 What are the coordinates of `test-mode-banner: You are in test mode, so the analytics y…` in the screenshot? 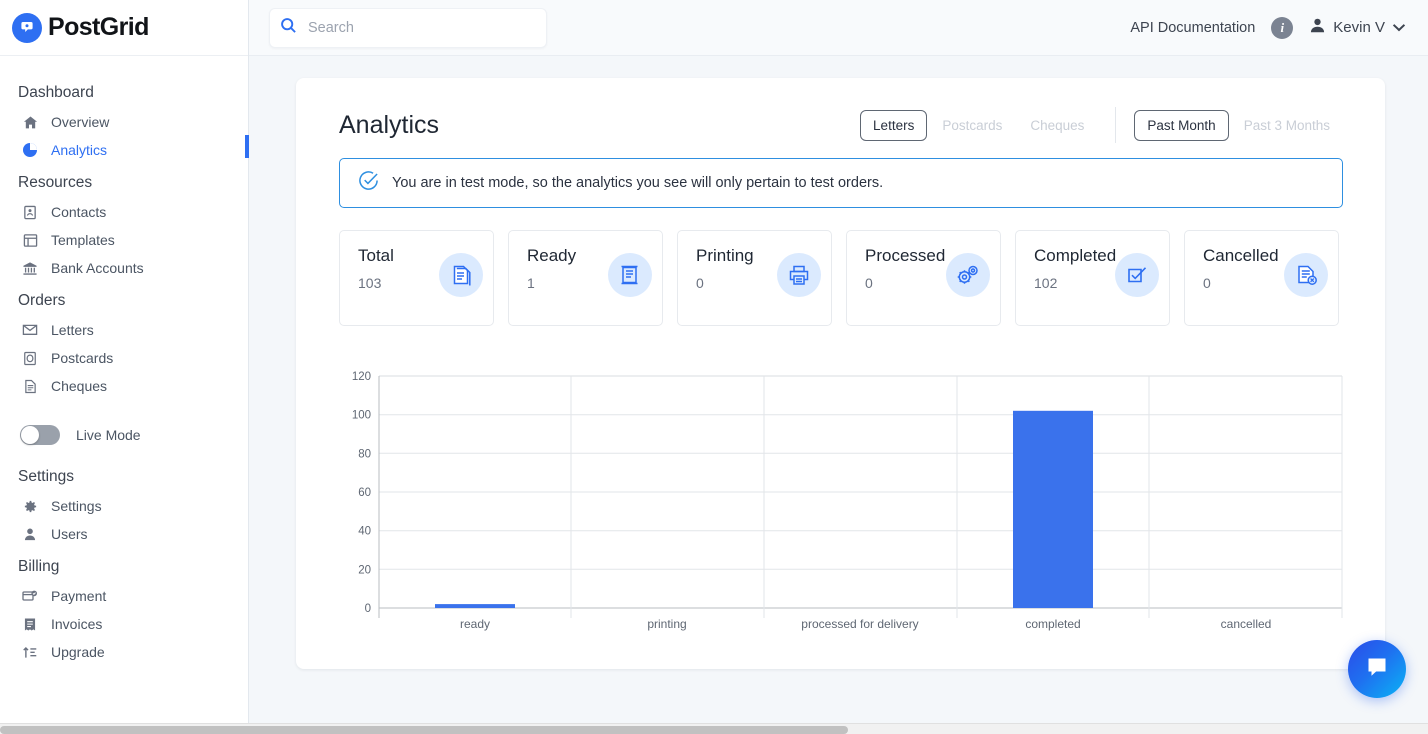 It's located at (841, 183).